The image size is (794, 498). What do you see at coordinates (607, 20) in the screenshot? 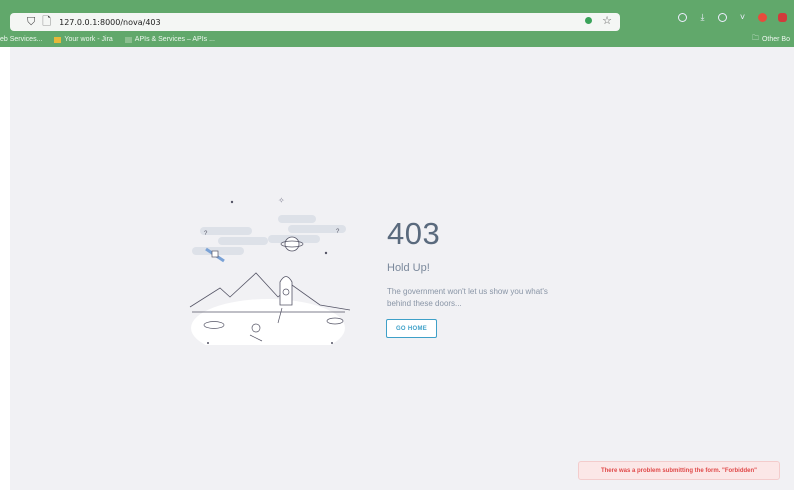
I see `bookmark-star-icon: ☆` at bounding box center [607, 20].